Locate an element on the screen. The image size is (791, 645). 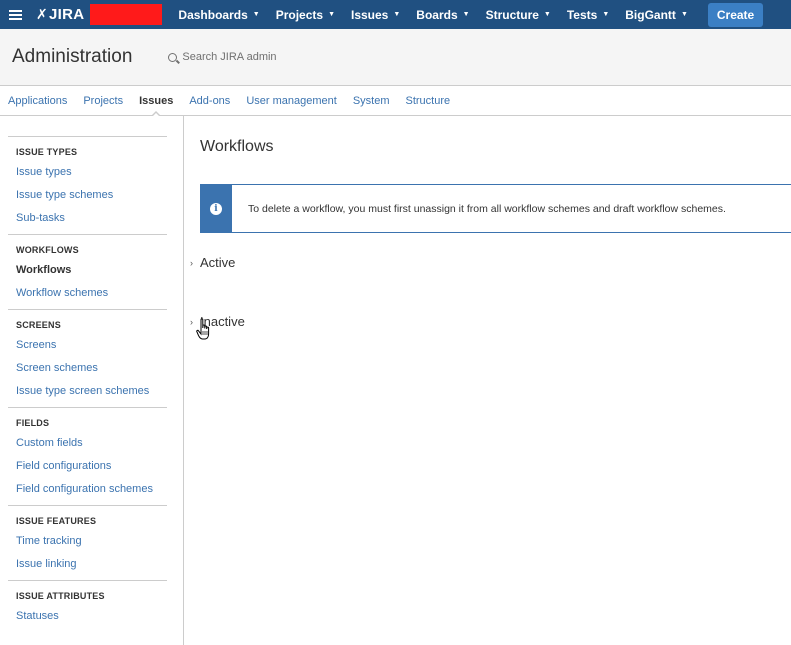
nav-structure: Structure ▼ is located at coordinates (518, 14).